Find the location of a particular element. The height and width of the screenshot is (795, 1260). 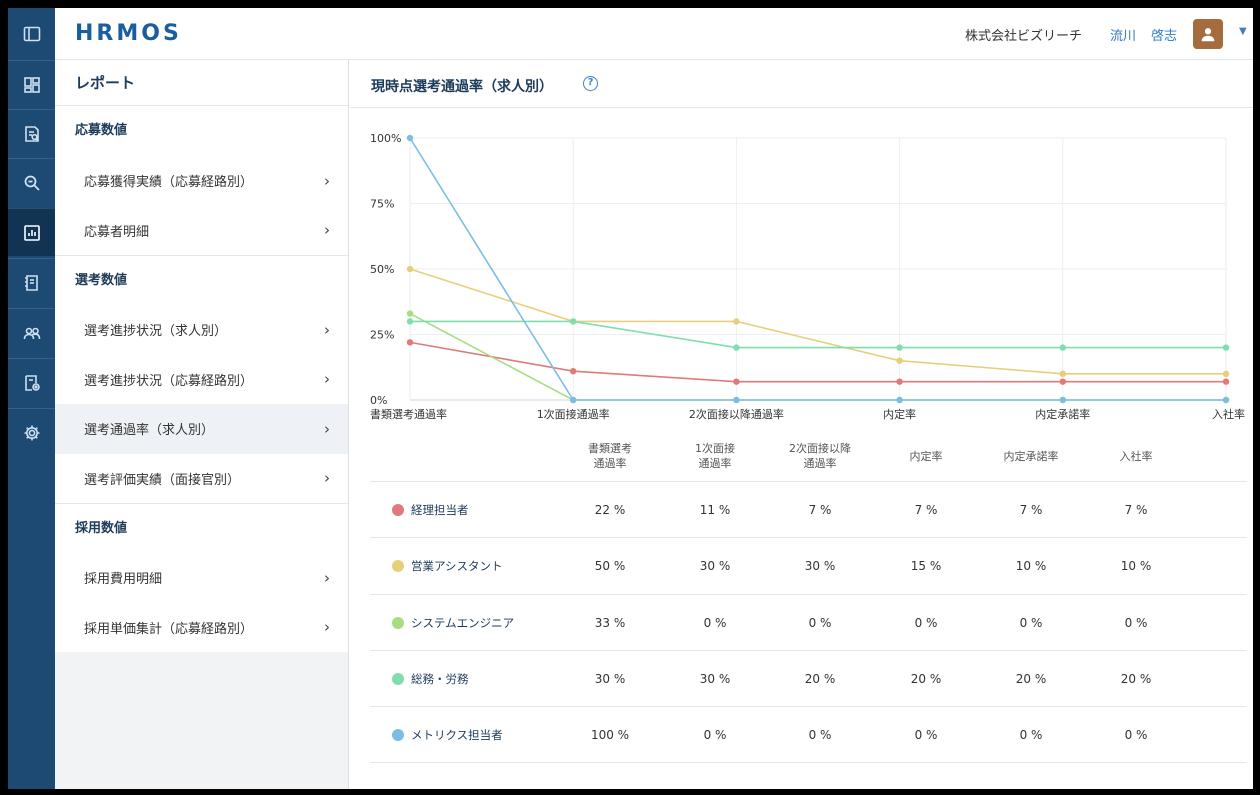

dashboard-icon is located at coordinates (31, 84).